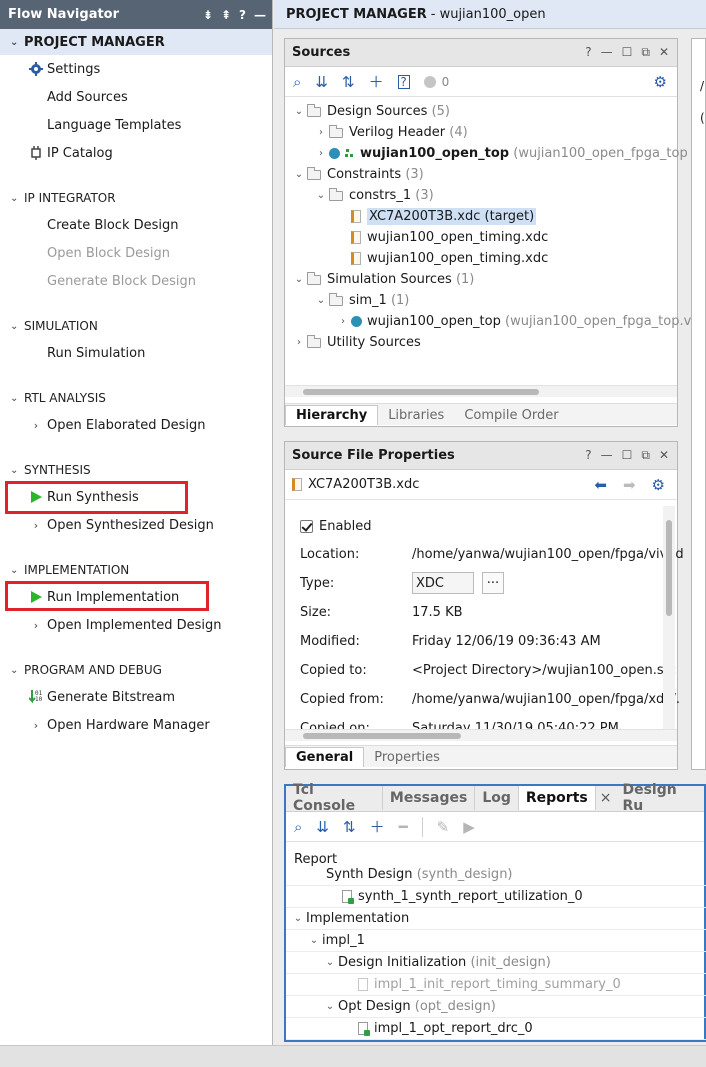 The height and width of the screenshot is (1067, 706). I want to click on collapse-all-icon: ⇟, so click(208, 15).